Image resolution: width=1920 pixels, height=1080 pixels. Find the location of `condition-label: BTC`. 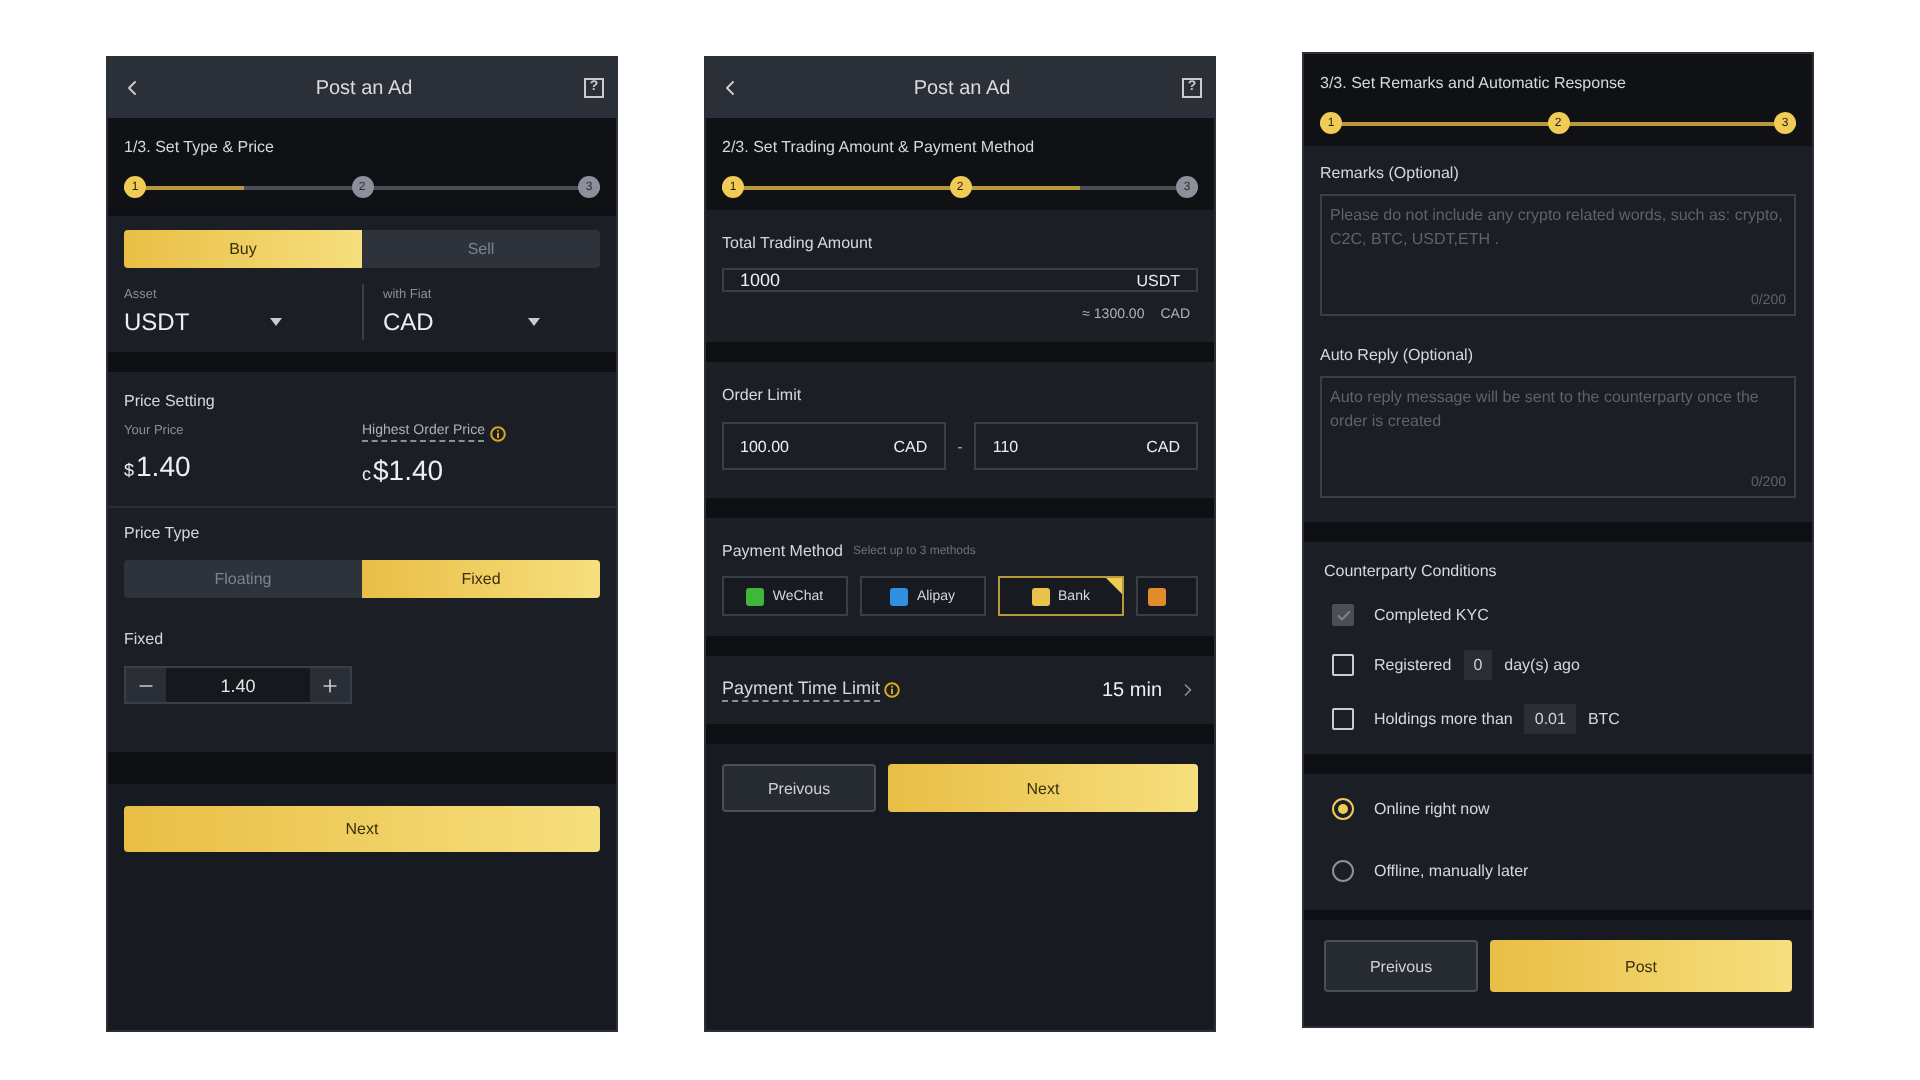

condition-label: BTC is located at coordinates (1603, 719).